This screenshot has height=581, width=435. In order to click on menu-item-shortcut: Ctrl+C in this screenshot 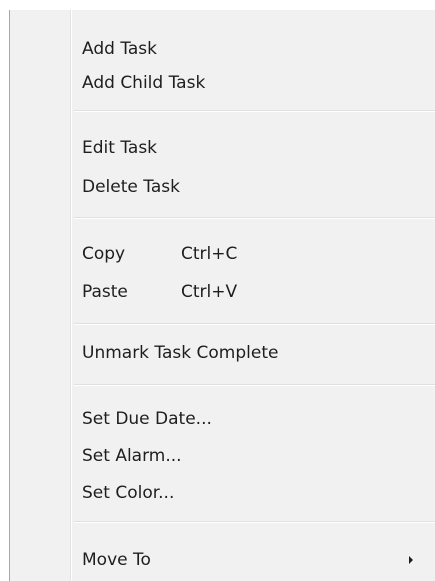, I will do `click(209, 254)`.